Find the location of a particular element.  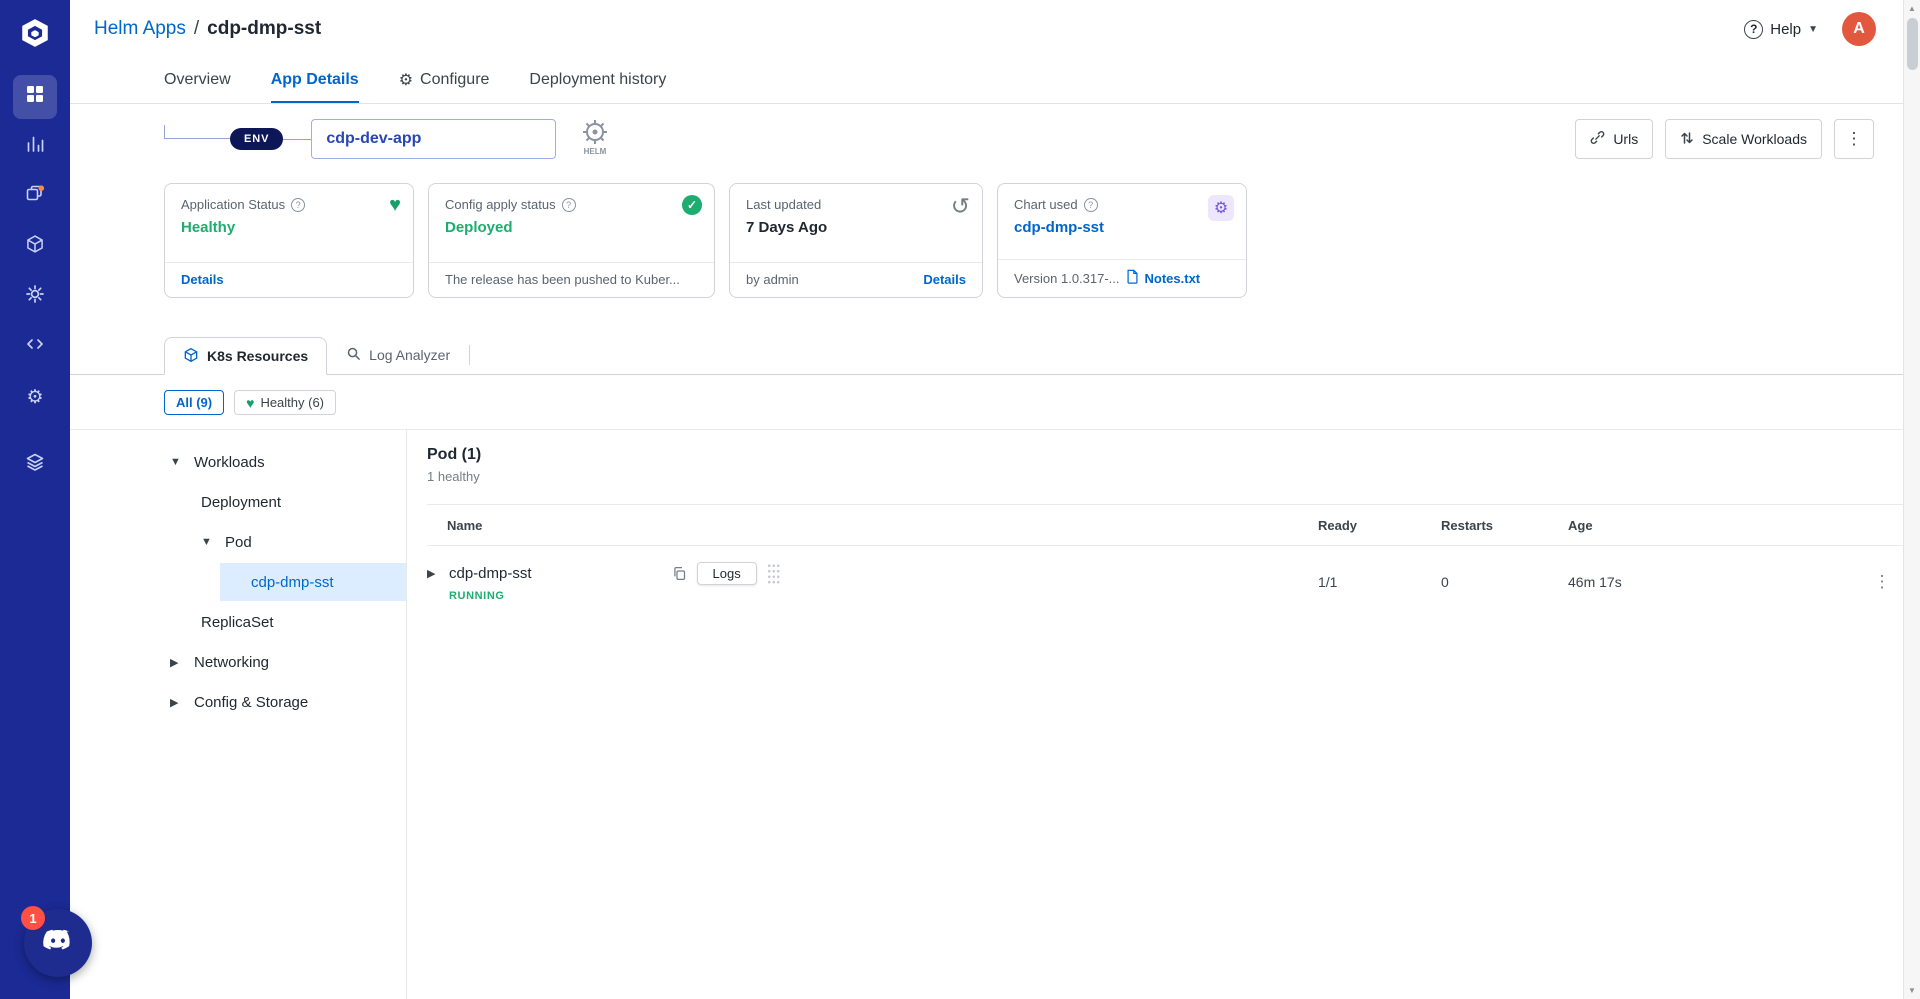

sidebar-item-jobs is located at coordinates (35, 197).